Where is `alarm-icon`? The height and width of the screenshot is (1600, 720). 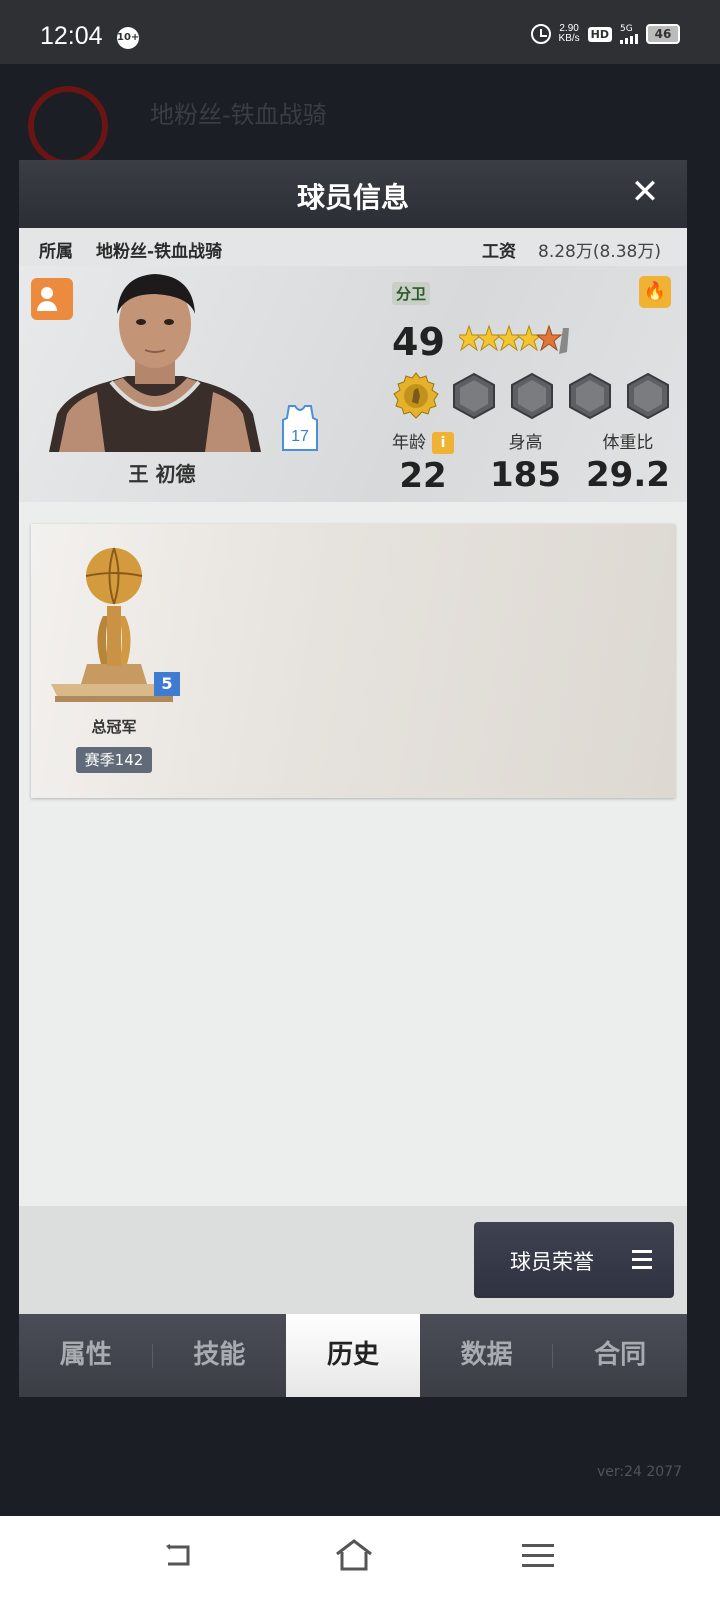 alarm-icon is located at coordinates (540, 34).